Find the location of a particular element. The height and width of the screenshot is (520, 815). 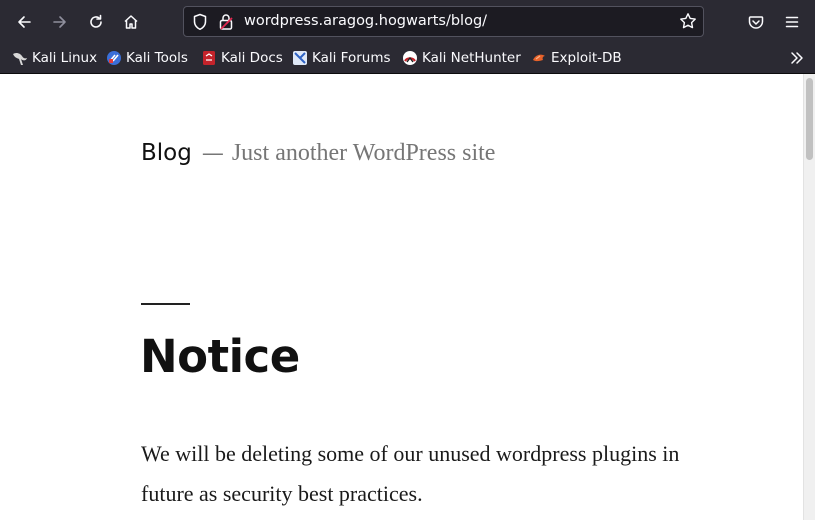

exploit-db-icon is located at coordinates (539, 58).